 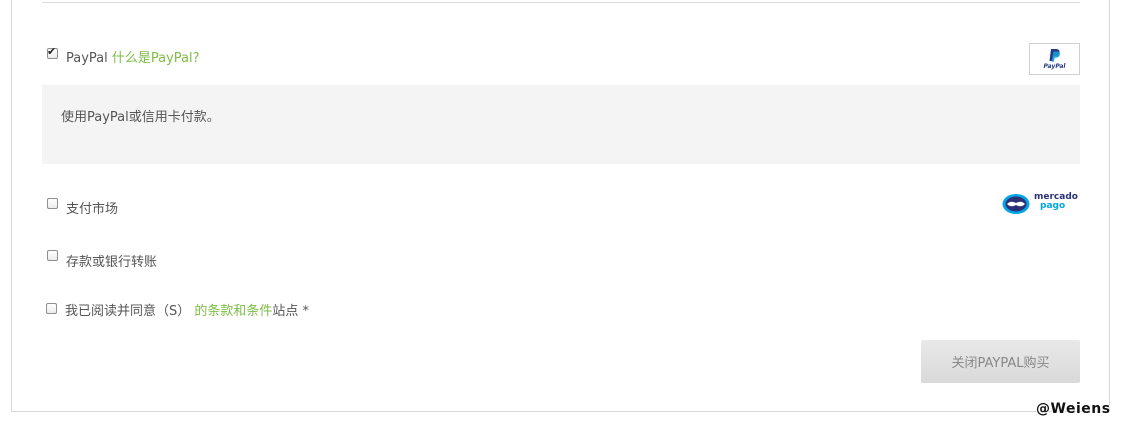 I want to click on mercado-pago-logo: mercado pago, so click(x=1042, y=204).